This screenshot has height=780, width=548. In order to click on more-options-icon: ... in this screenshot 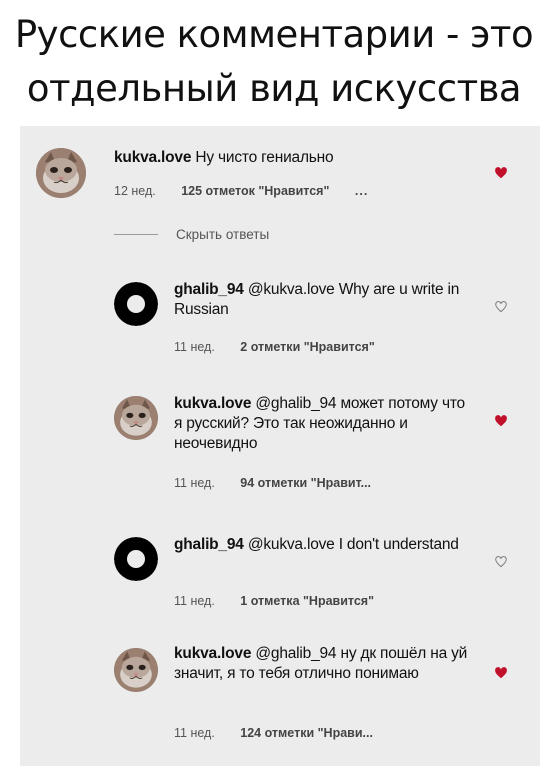, I will do `click(361, 191)`.